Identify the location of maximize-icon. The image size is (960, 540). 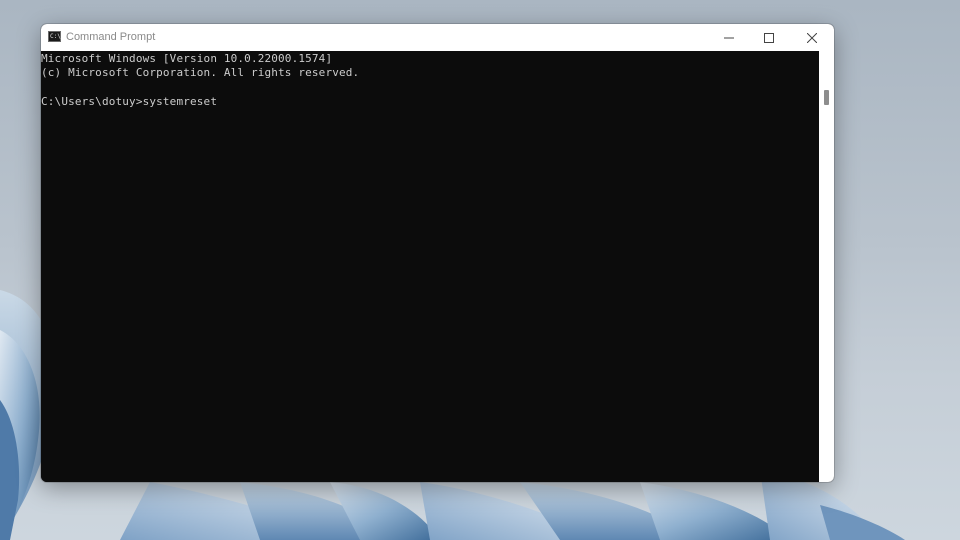
(769, 37).